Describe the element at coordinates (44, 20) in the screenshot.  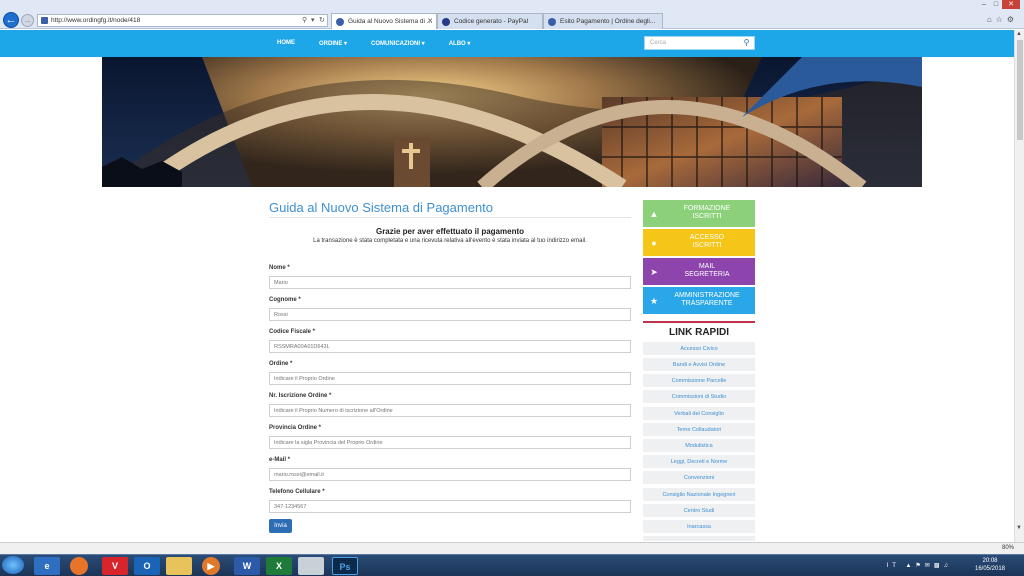
I see `site-favicon-icon` at that location.